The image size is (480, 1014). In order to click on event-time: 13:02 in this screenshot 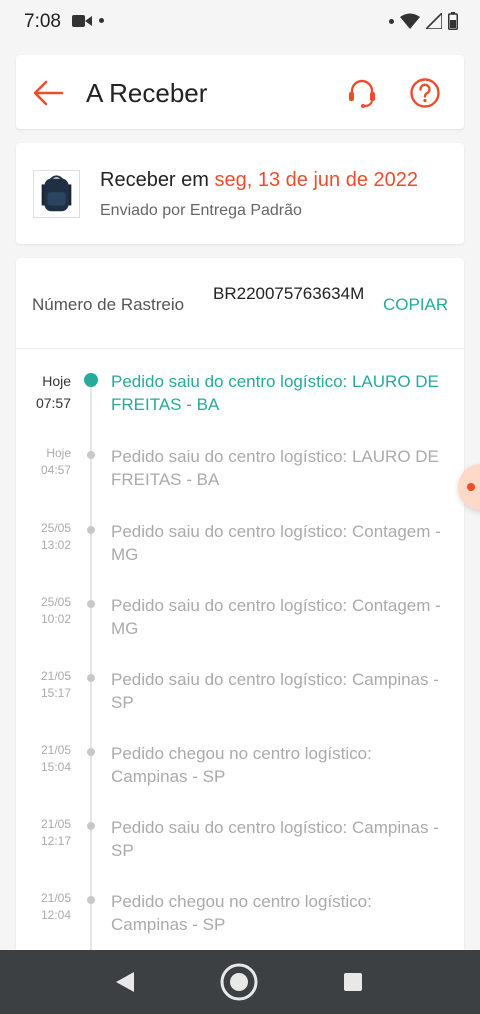, I will do `click(55, 545)`.